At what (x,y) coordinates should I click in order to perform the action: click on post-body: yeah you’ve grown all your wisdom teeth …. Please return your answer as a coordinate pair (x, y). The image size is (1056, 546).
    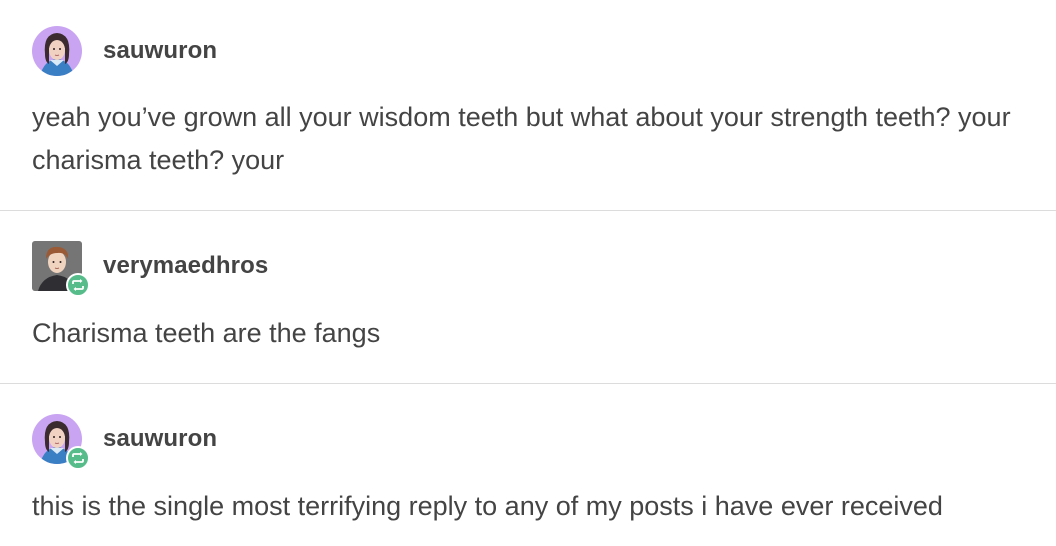
    Looking at the image, I should click on (521, 138).